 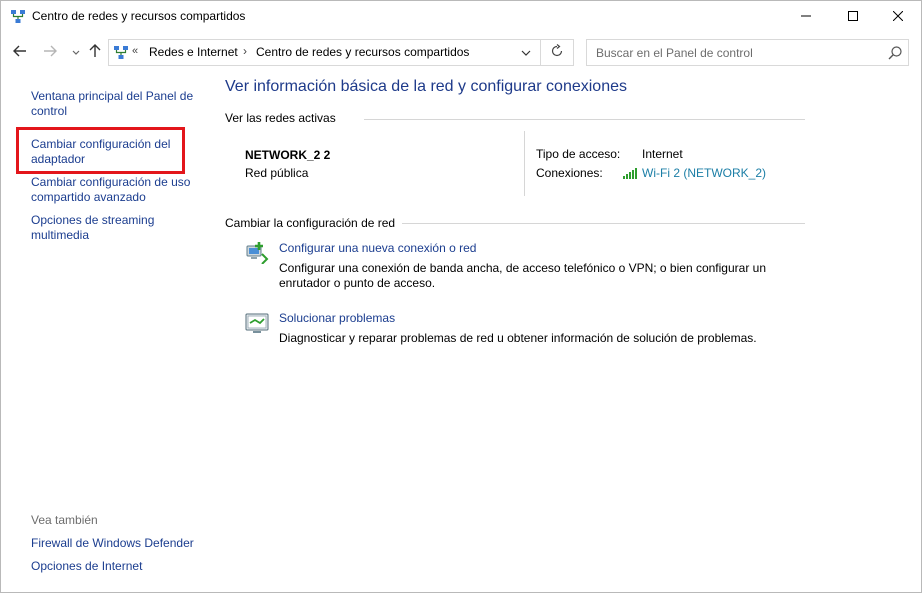 What do you see at coordinates (193, 52) in the screenshot?
I see `breadcrumb-redes-e-internet: Redes e Internet` at bounding box center [193, 52].